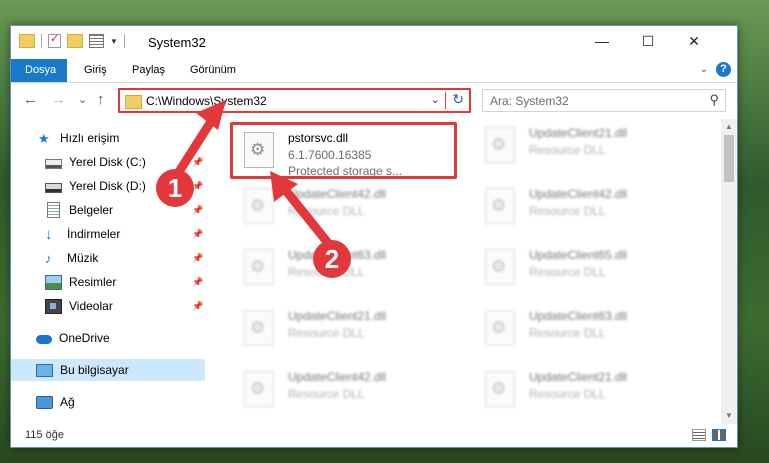 This screenshot has width=769, height=463. I want to click on sidebar-item-label: Resimler, so click(93, 282).